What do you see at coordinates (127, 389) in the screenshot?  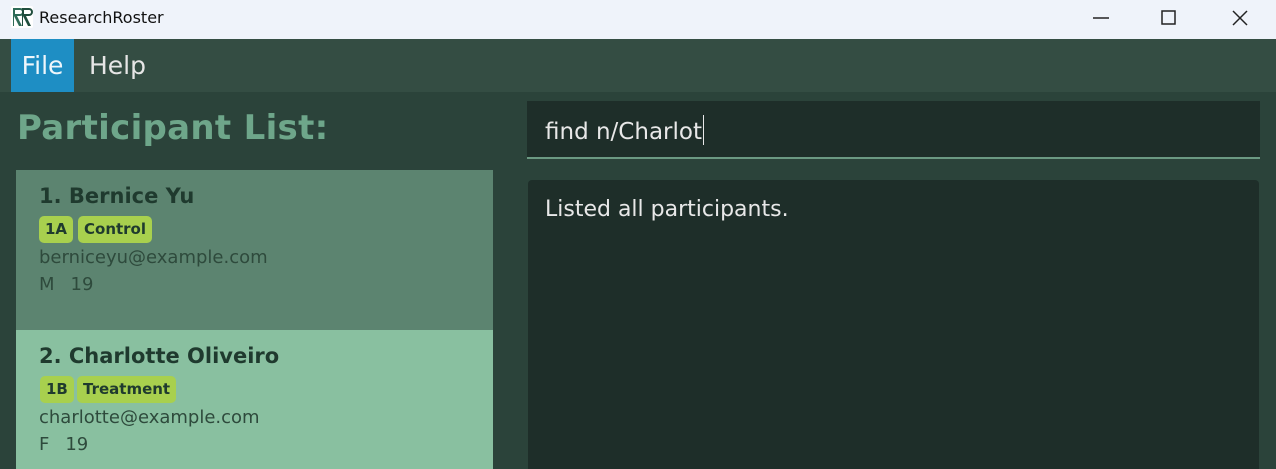 I see `participant-tag: Treatment` at bounding box center [127, 389].